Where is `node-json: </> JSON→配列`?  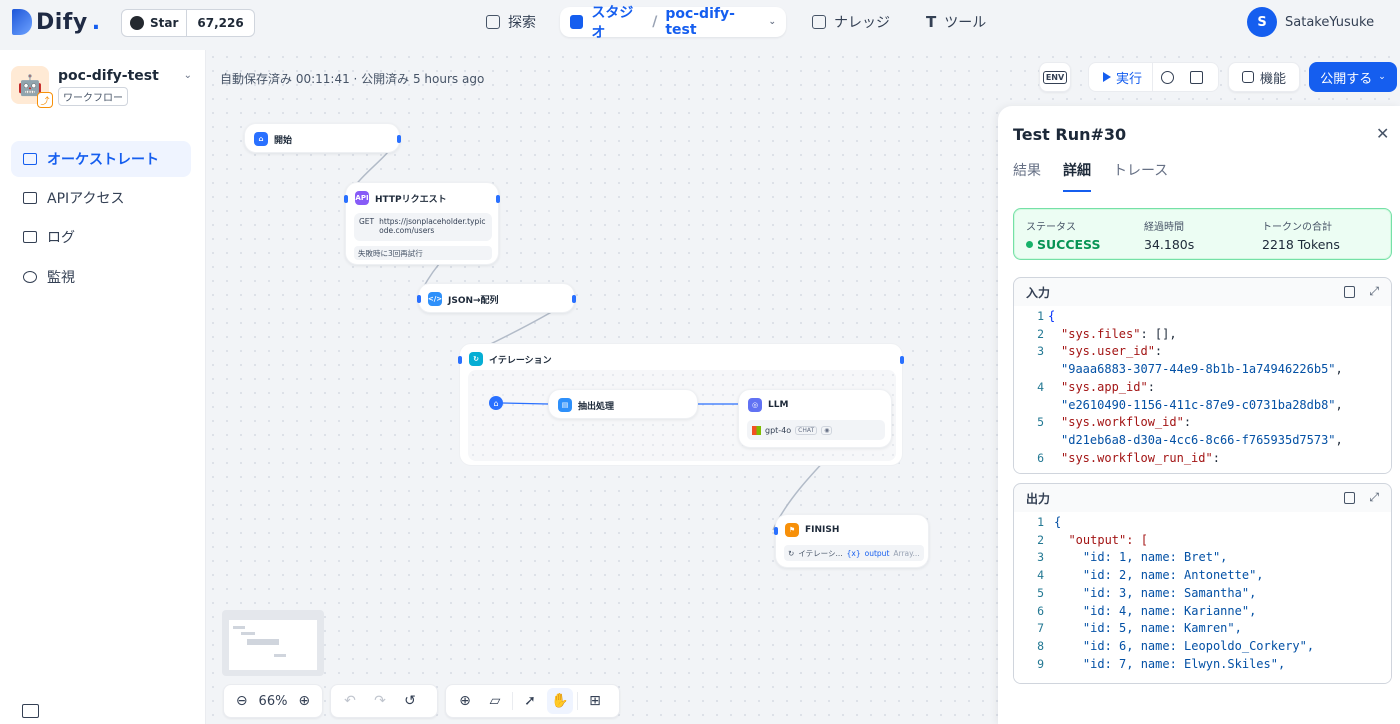 node-json: </> JSON→配列 is located at coordinates (496, 298).